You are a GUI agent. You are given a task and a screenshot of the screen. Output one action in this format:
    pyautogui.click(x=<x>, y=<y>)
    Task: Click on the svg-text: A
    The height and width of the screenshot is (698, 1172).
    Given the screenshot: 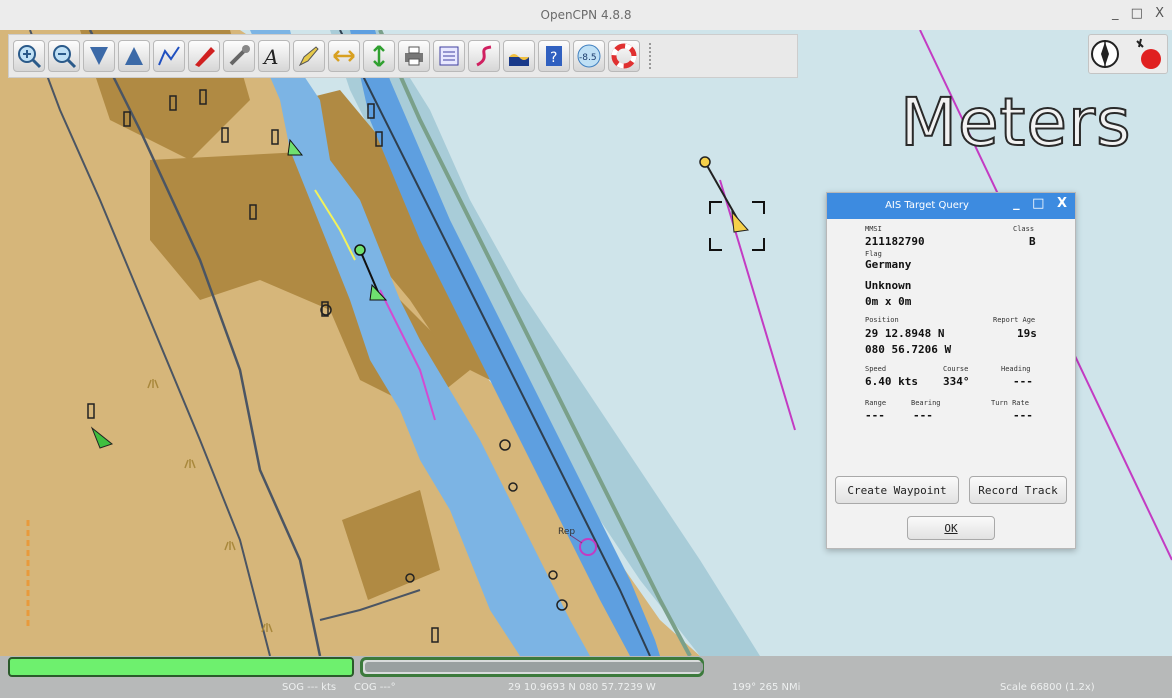 What is the action you would take?
    pyautogui.click(x=270, y=57)
    